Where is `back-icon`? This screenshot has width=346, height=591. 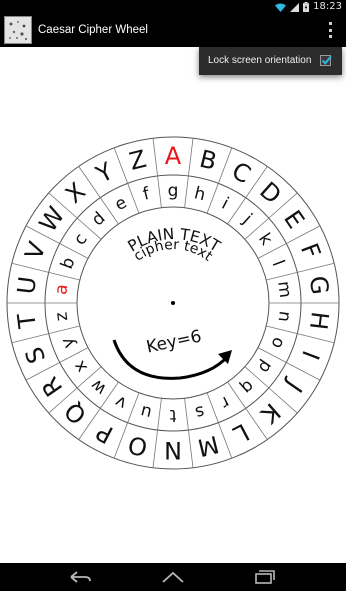
back-icon is located at coordinates (80, 577).